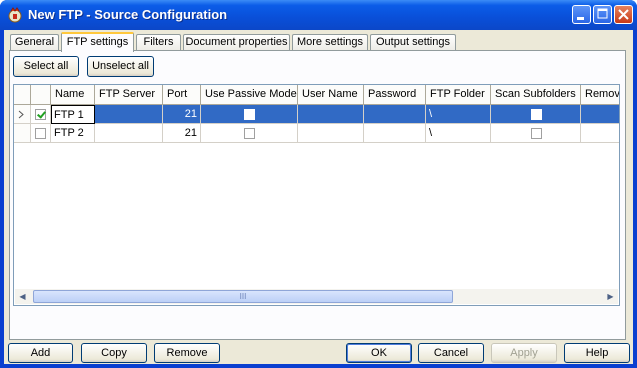  I want to click on app-icon, so click(15, 15).